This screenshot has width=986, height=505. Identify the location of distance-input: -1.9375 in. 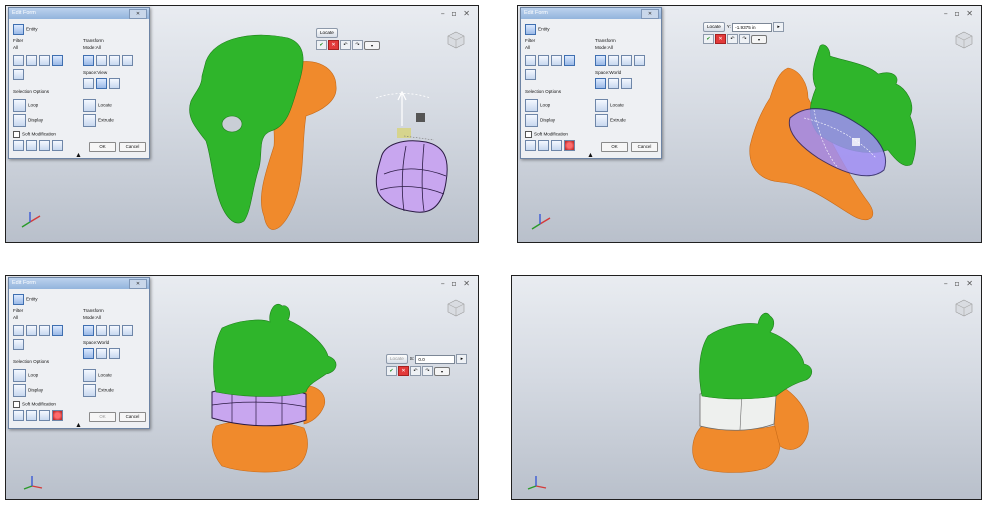
(752, 27).